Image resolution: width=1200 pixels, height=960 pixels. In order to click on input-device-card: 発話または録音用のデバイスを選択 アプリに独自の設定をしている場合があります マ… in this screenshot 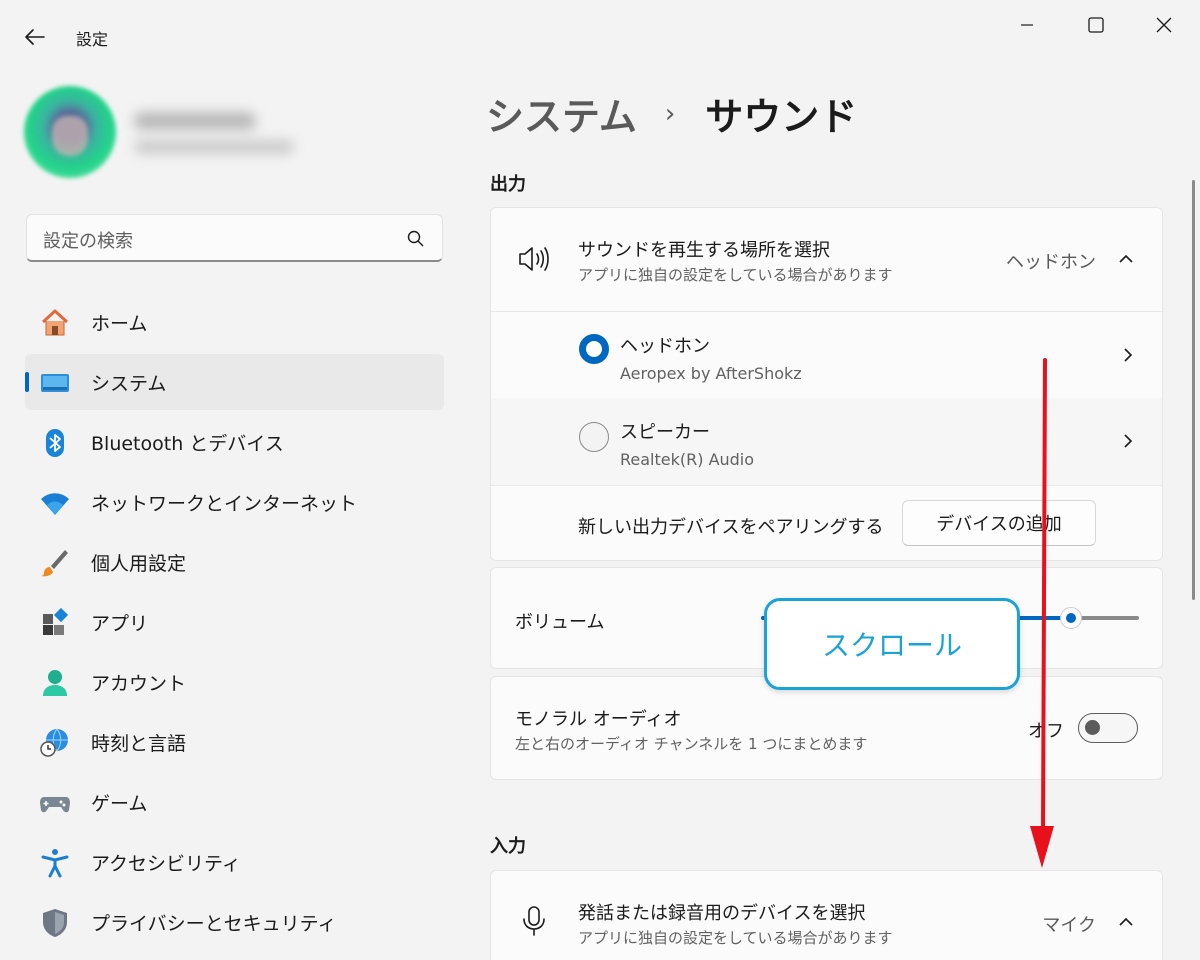, I will do `click(826, 915)`.